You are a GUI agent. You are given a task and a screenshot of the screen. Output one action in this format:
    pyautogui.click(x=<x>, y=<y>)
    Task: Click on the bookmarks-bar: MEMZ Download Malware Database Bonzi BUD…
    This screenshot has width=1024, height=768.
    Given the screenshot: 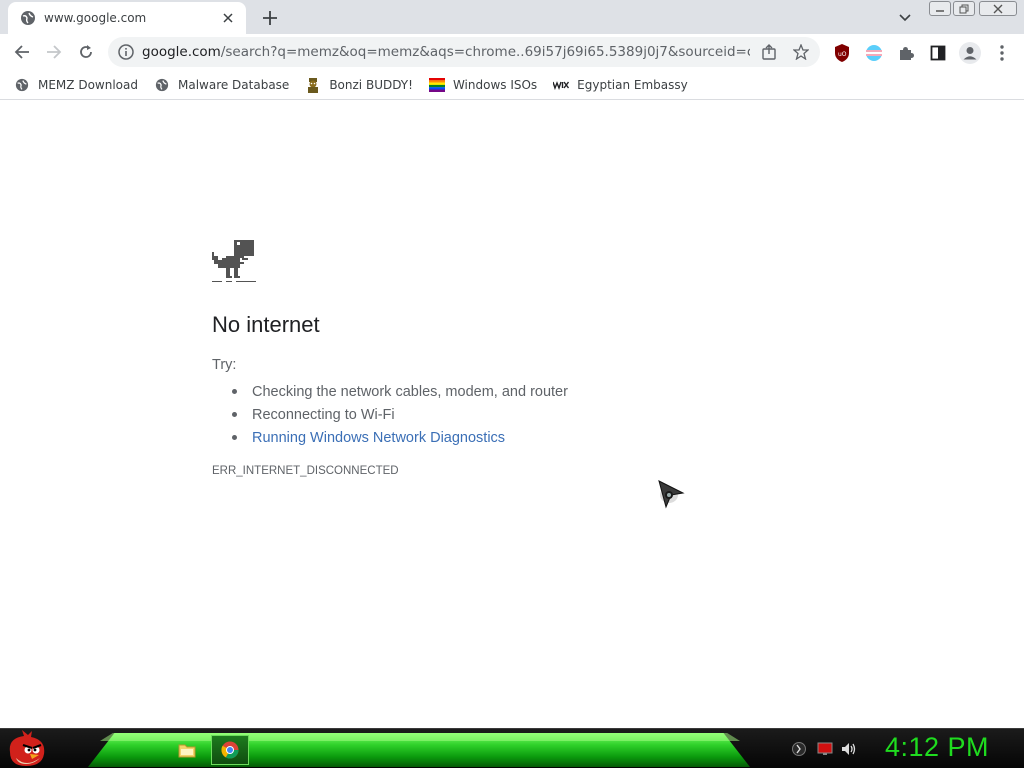 What is the action you would take?
    pyautogui.click(x=512, y=85)
    